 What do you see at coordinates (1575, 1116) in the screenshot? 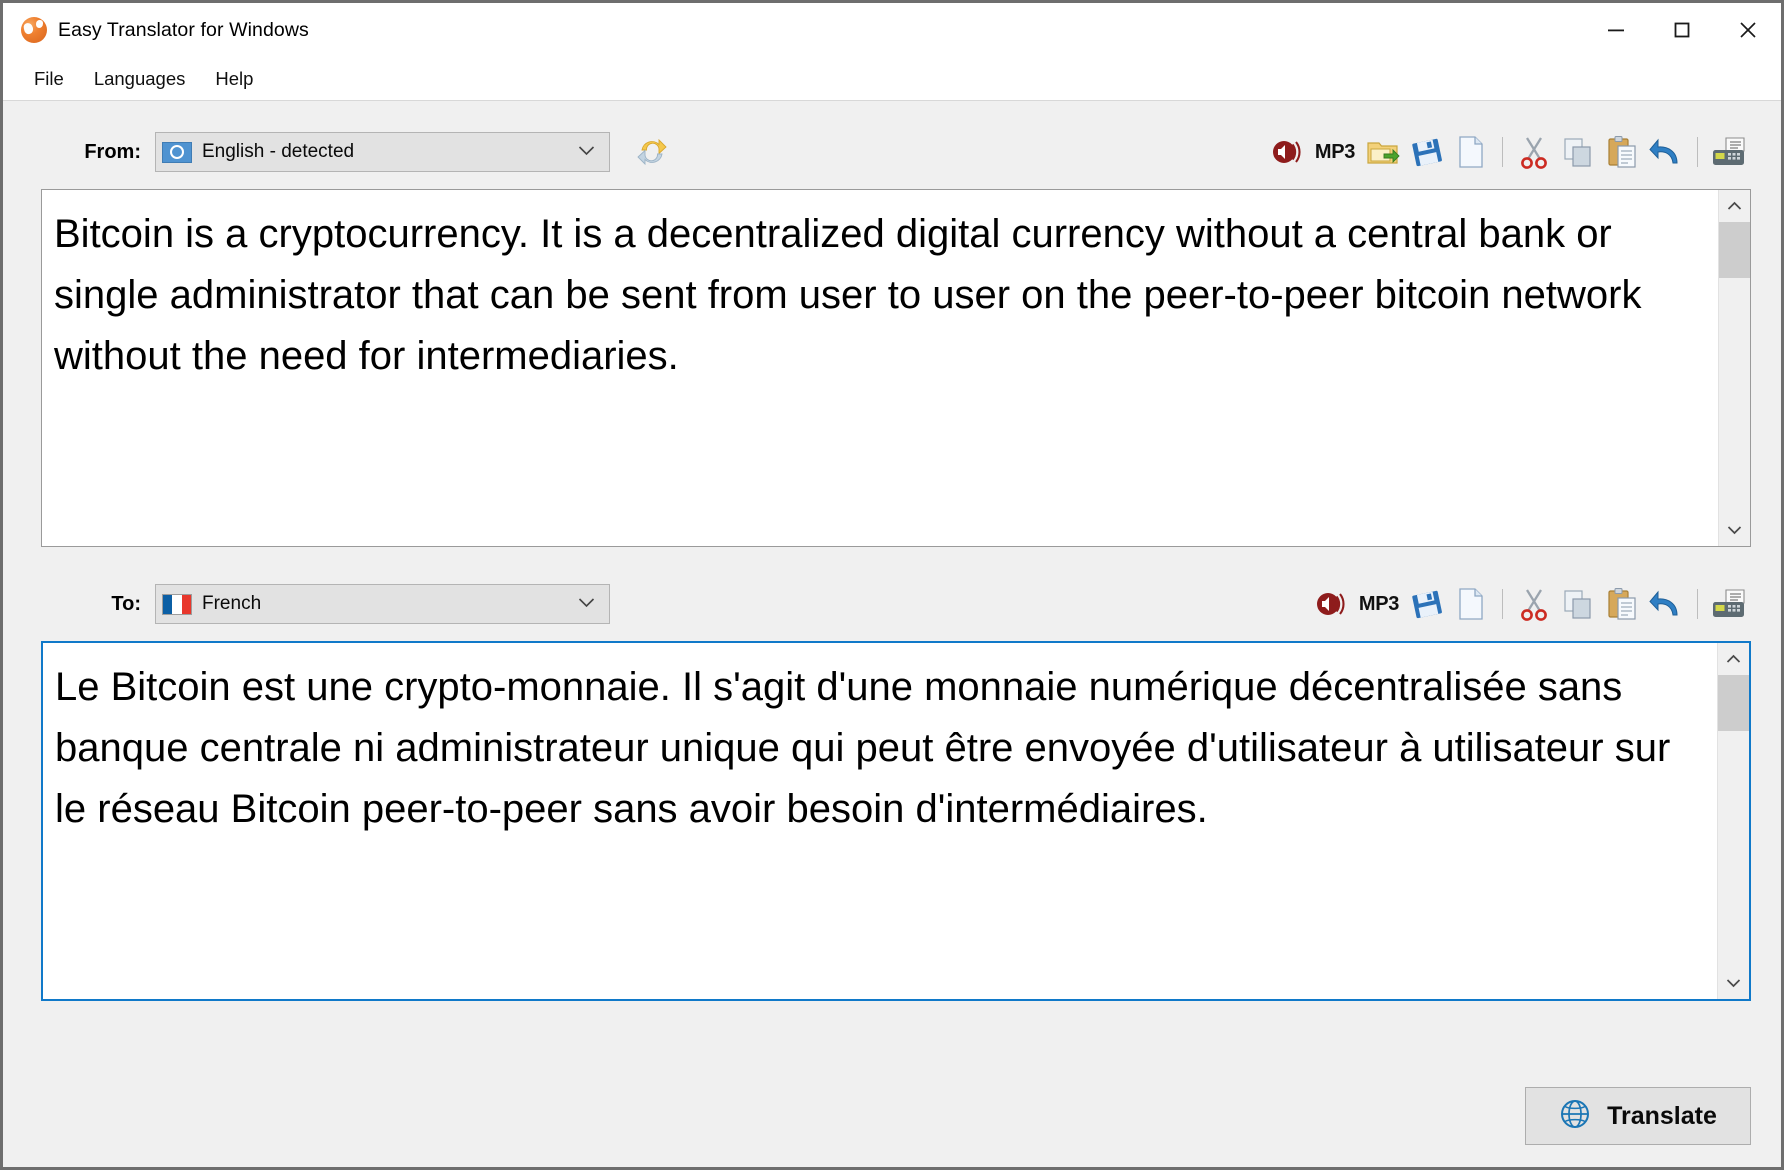
I see `globe-wire-icon` at bounding box center [1575, 1116].